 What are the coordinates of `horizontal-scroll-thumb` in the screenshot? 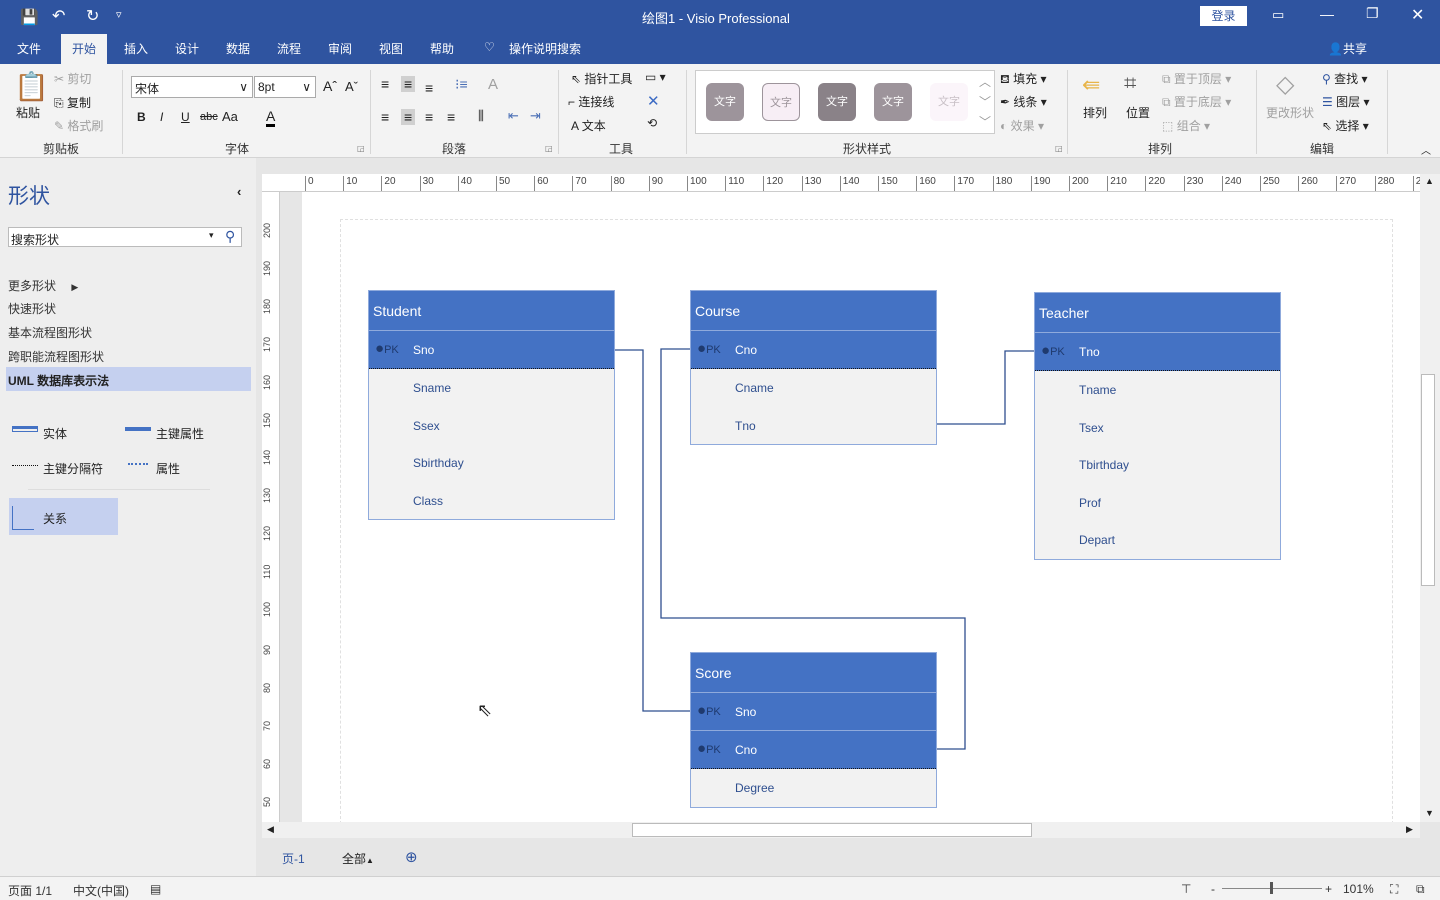 It's located at (832, 830).